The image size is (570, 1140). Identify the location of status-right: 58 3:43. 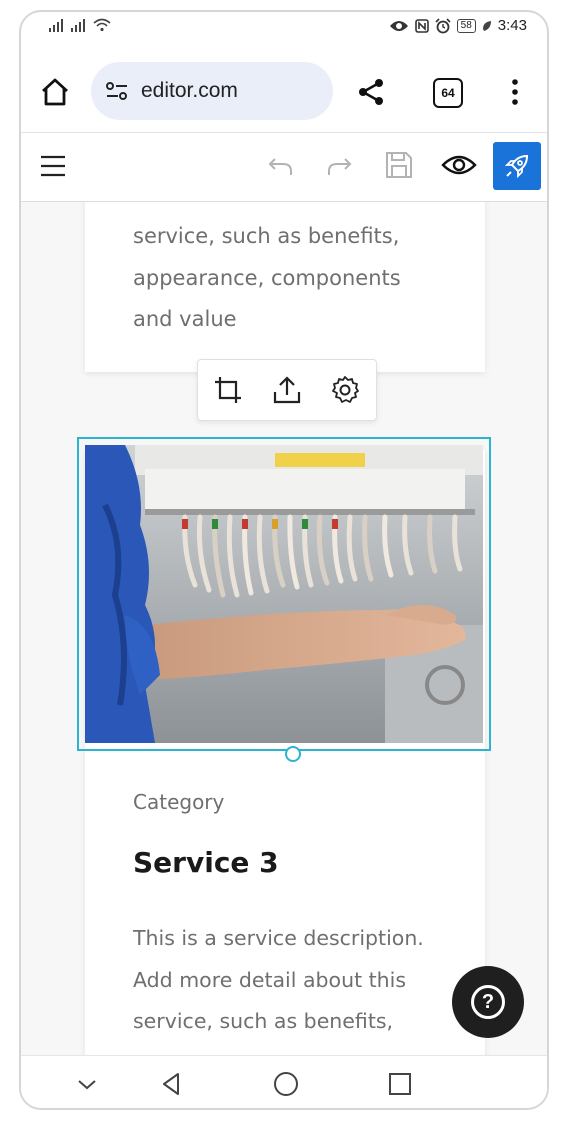
(458, 25).